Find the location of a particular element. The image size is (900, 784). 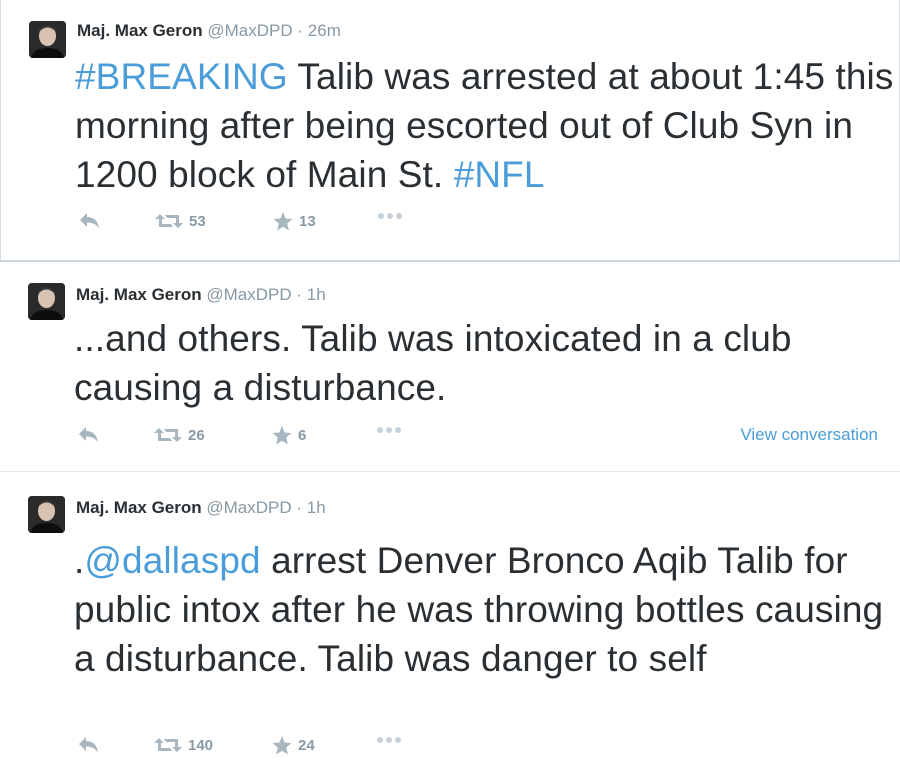

retweet-count: 53 is located at coordinates (197, 221).